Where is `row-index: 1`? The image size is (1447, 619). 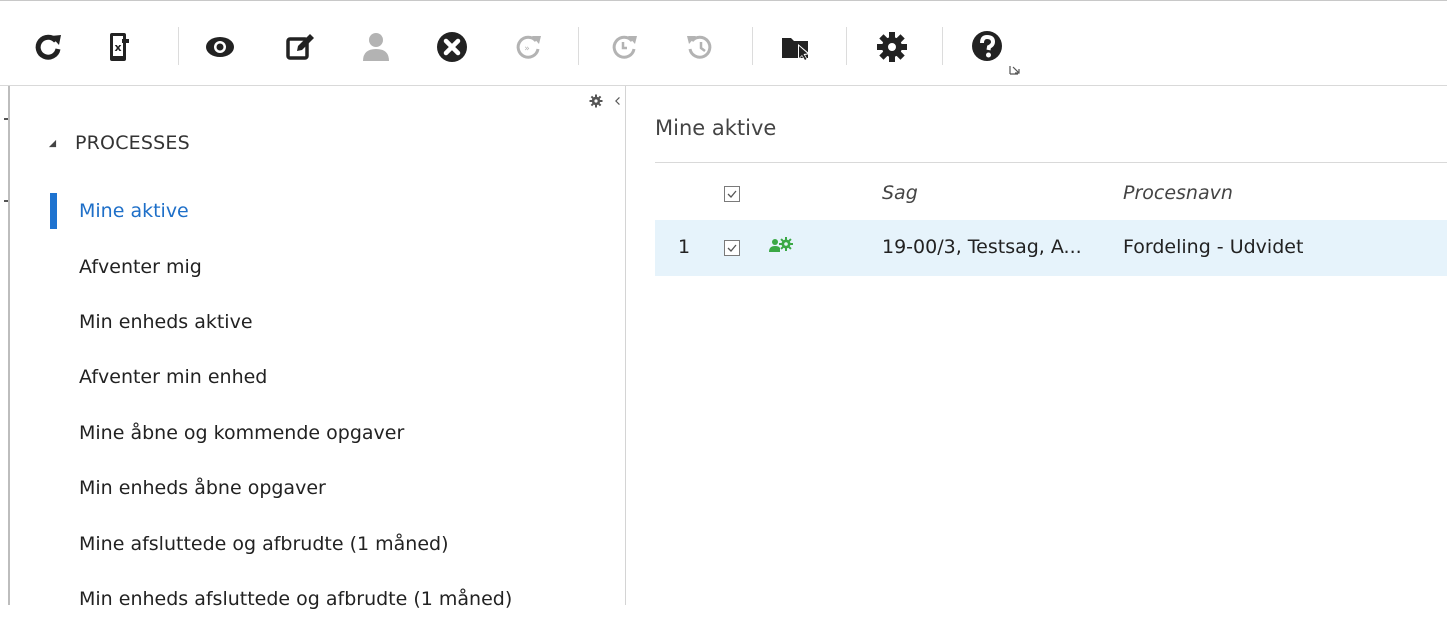 row-index: 1 is located at coordinates (684, 247).